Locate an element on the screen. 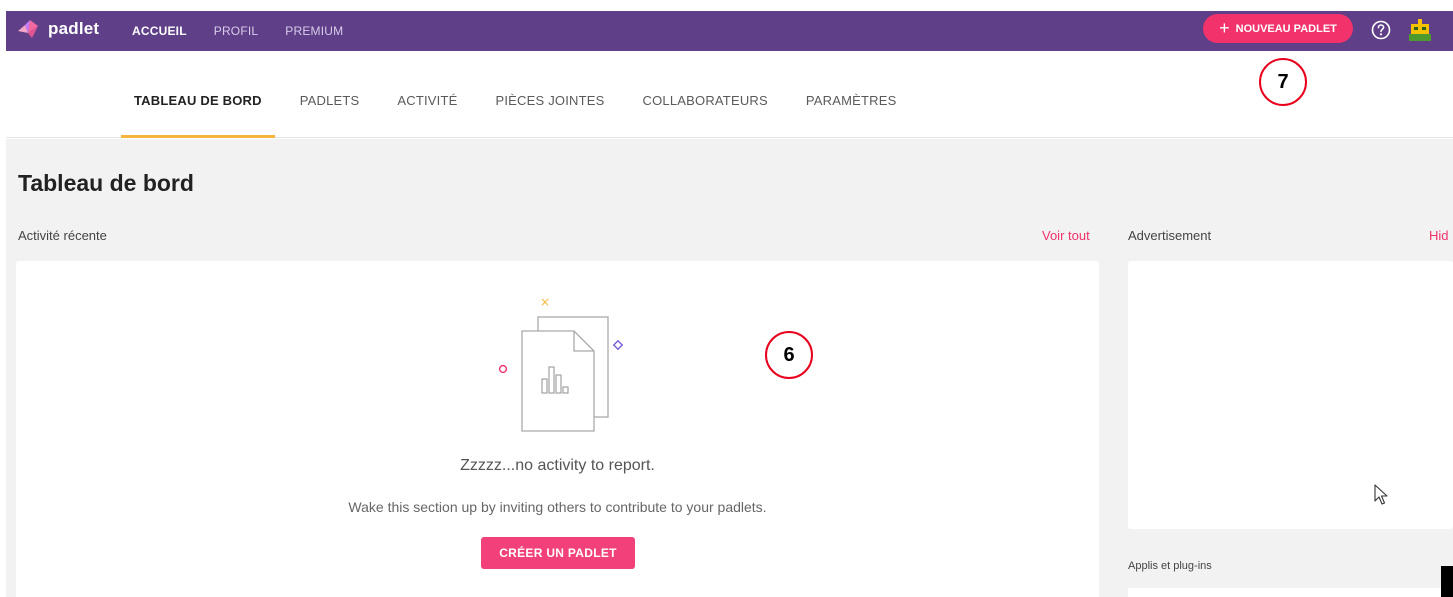 This screenshot has height=597, width=1453. advertisement-label: Advertisement is located at coordinates (1170, 235).